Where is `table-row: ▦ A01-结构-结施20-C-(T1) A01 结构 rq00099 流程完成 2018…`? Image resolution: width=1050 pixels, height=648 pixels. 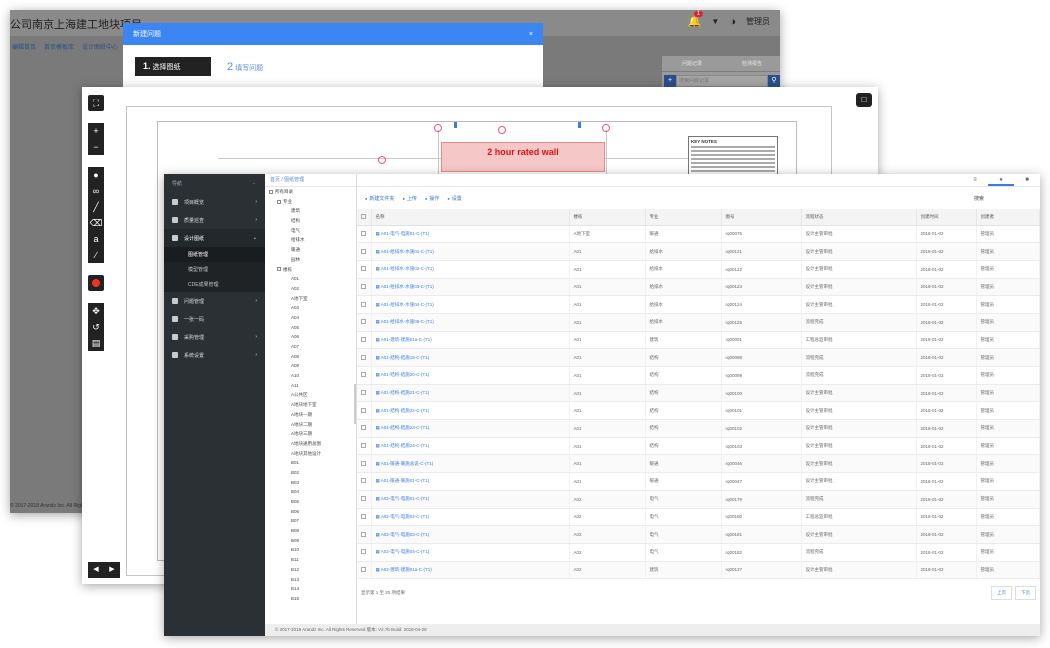 table-row: ▦ A01-结构-结施20-C-(T1) A01 结构 rq00099 流程完成 2018… is located at coordinates (698, 375).